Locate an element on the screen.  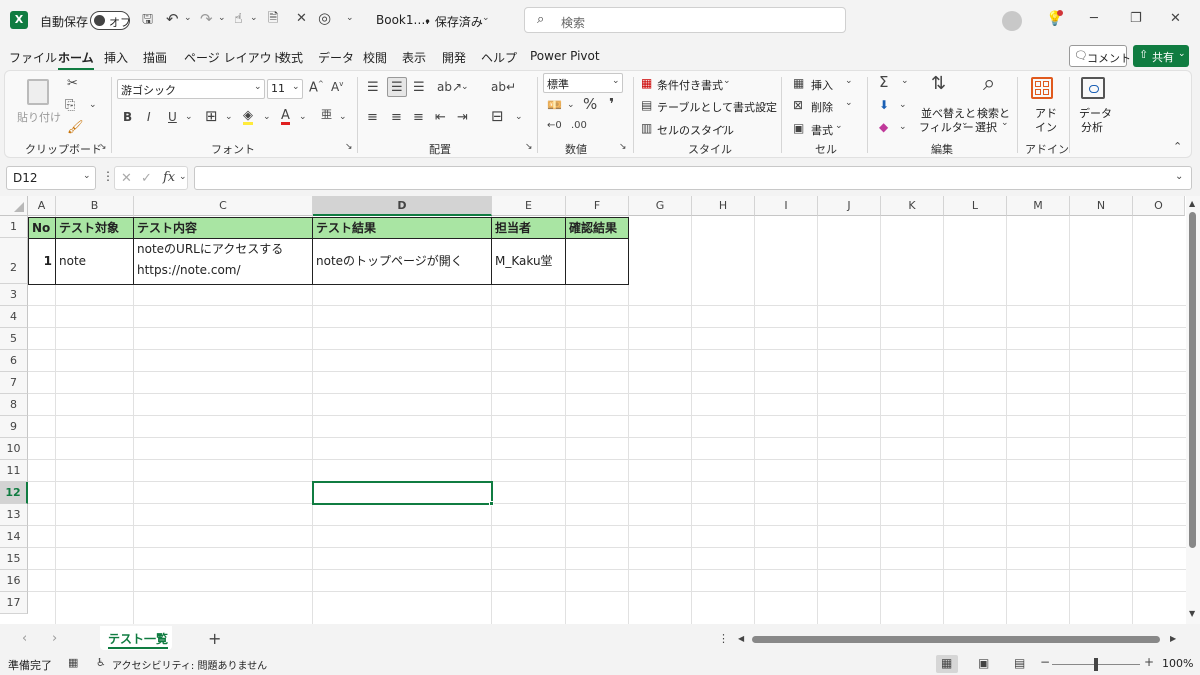
header-cell-no: No is located at coordinates (42, 228).